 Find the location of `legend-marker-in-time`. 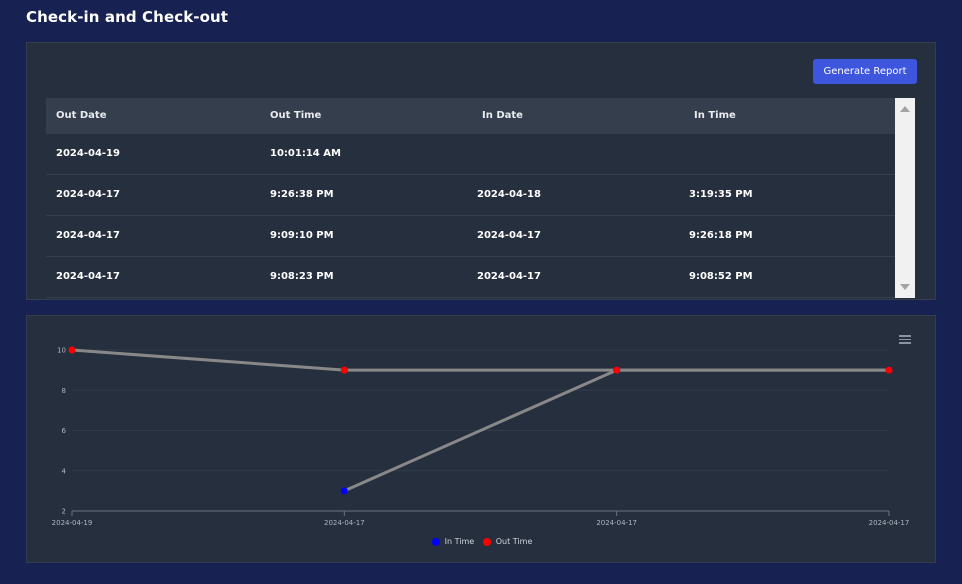

legend-marker-in-time is located at coordinates (435, 541).